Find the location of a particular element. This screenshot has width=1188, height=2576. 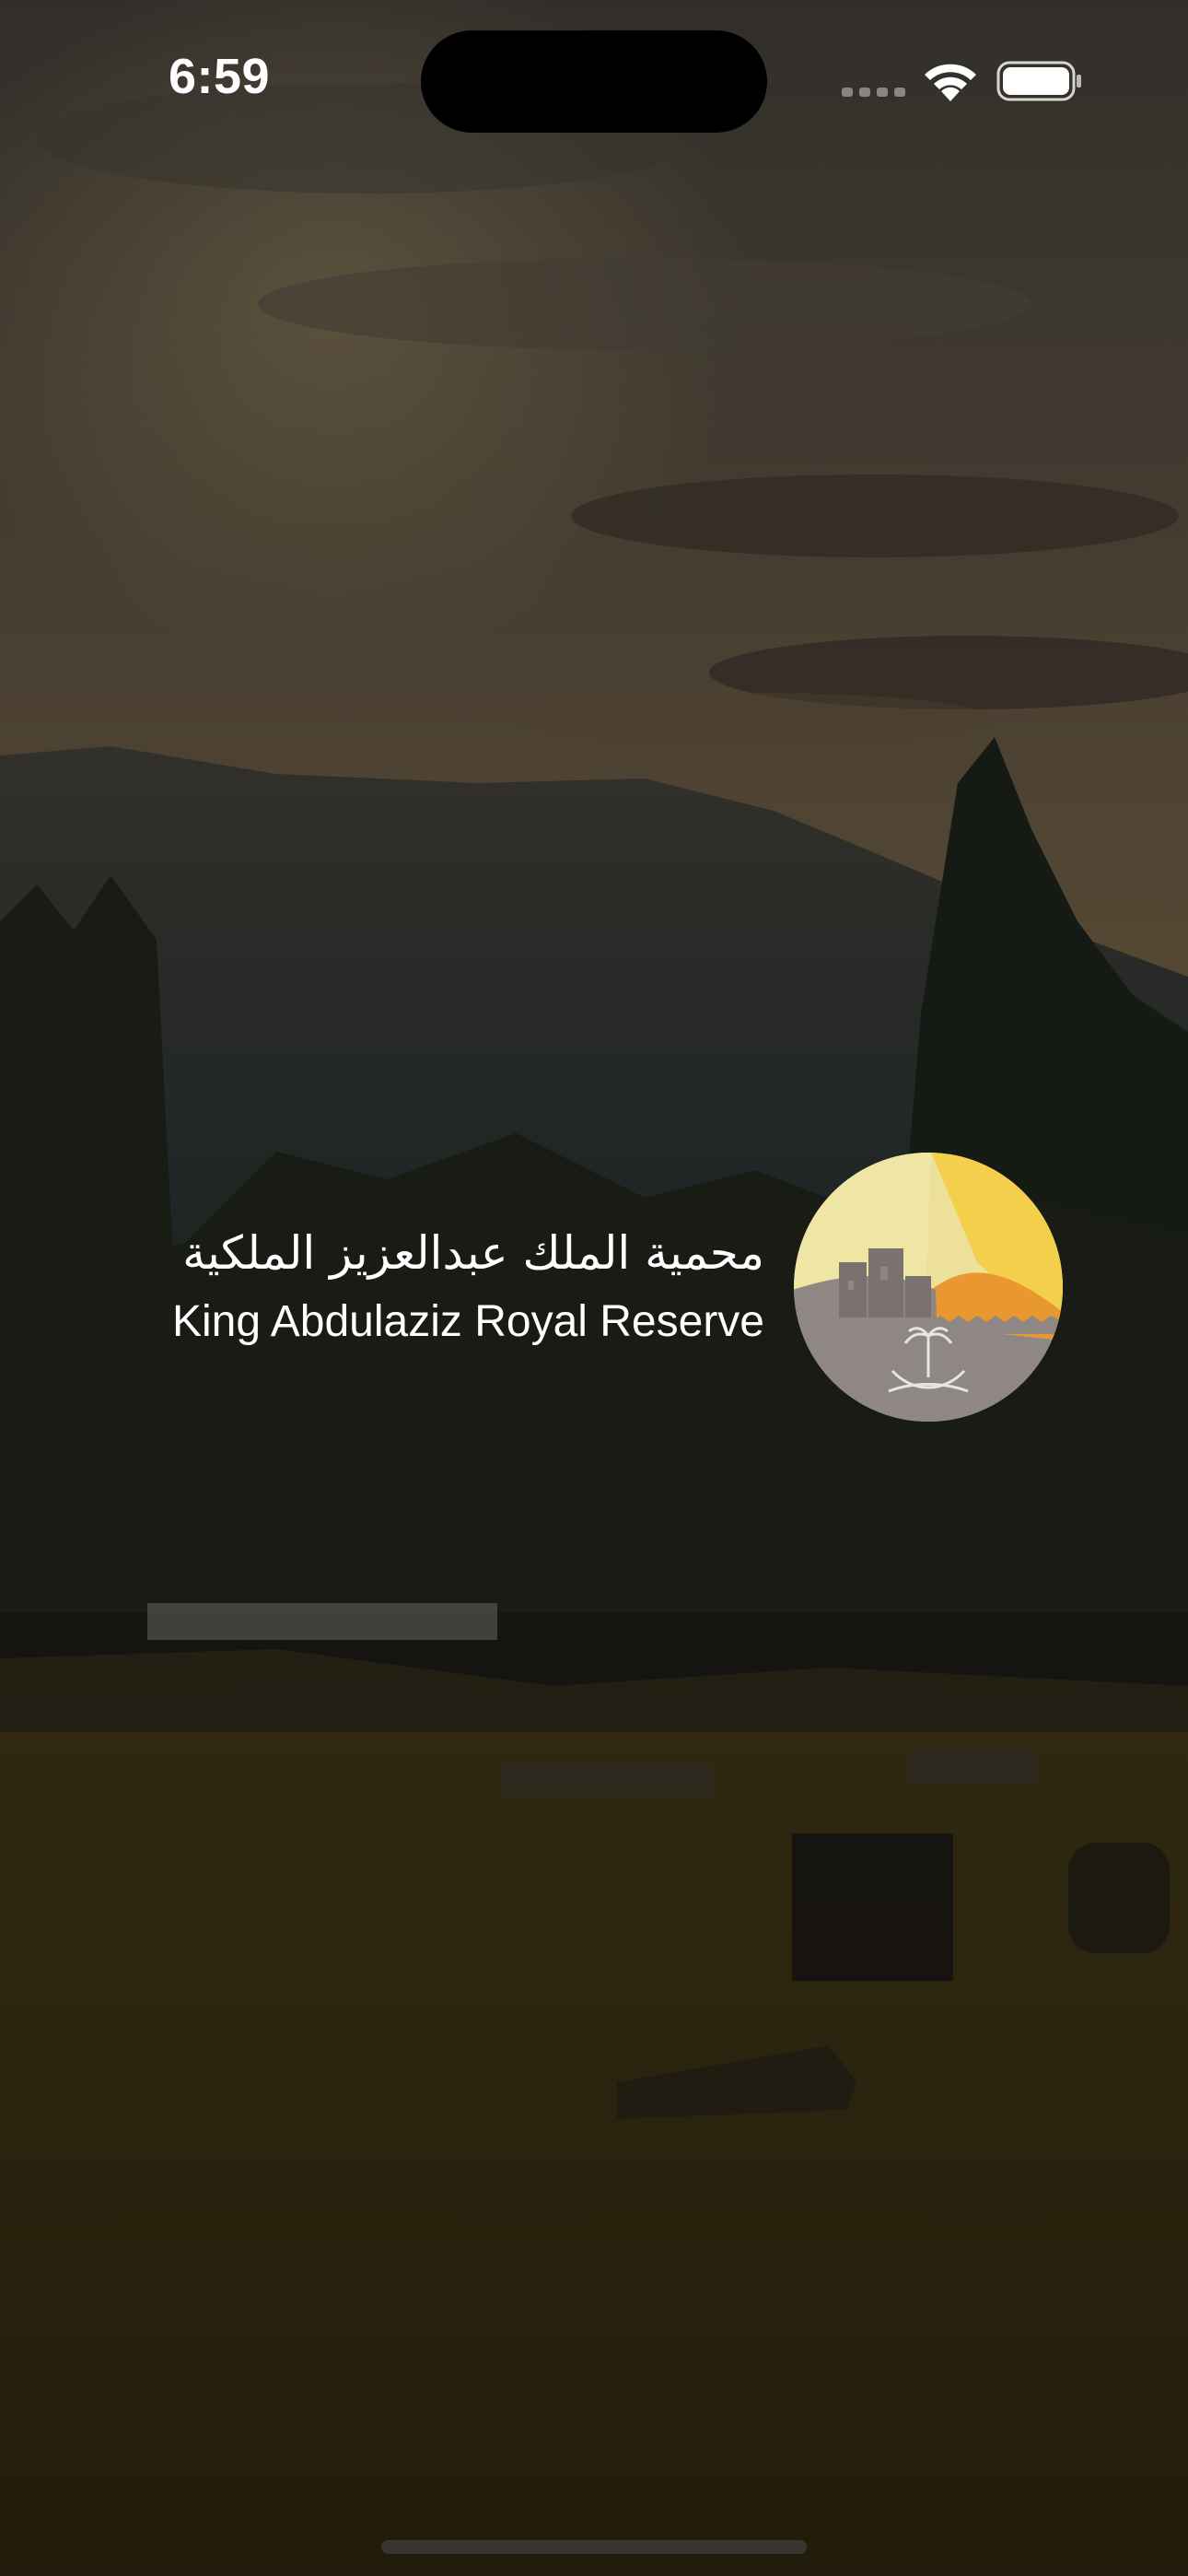

cellular-signal-icon is located at coordinates (873, 92).